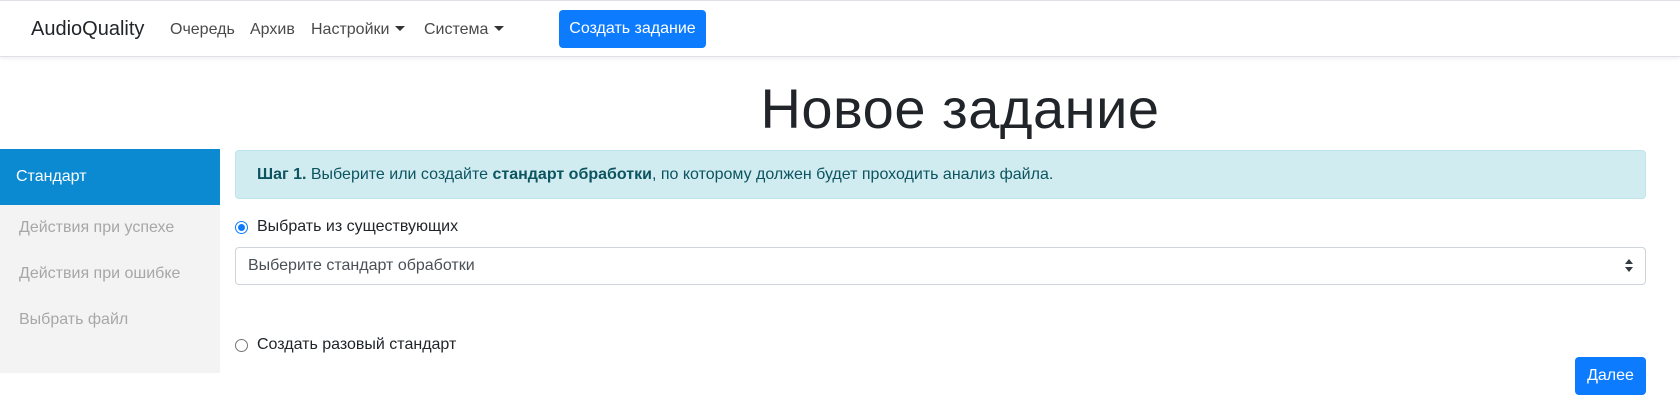 This screenshot has width=1680, height=420. Describe the element at coordinates (110, 177) in the screenshot. I see `sidebar-item-standard: Стандарт` at that location.